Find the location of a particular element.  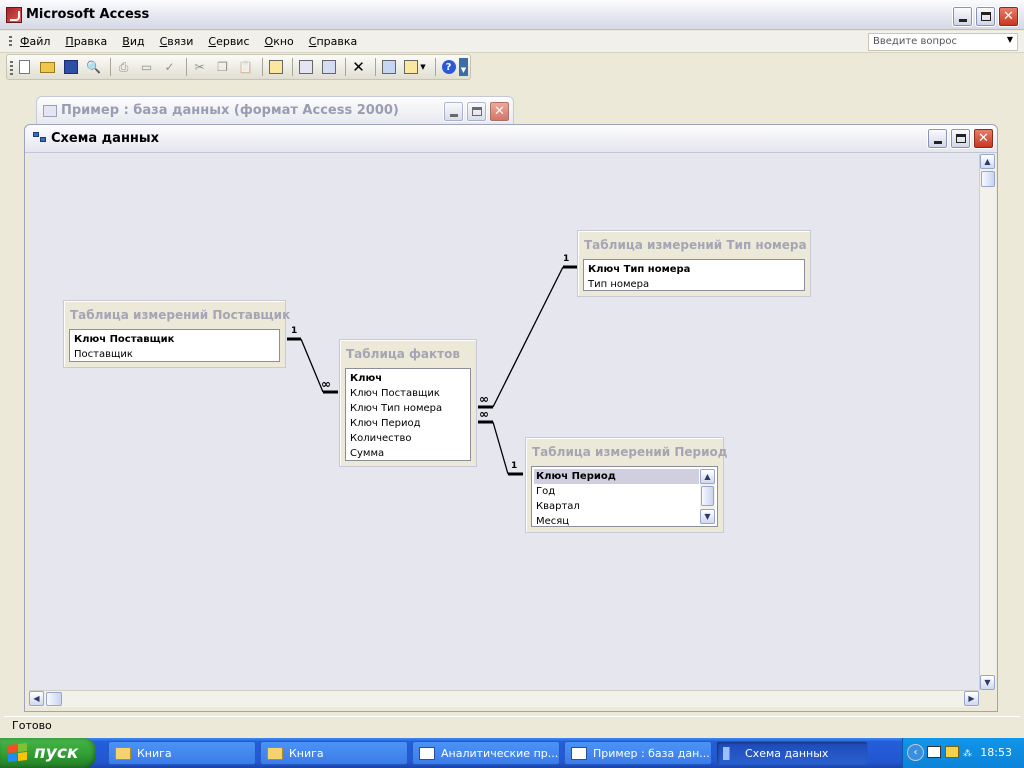

menu-view: Вид is located at coordinates (133, 41).